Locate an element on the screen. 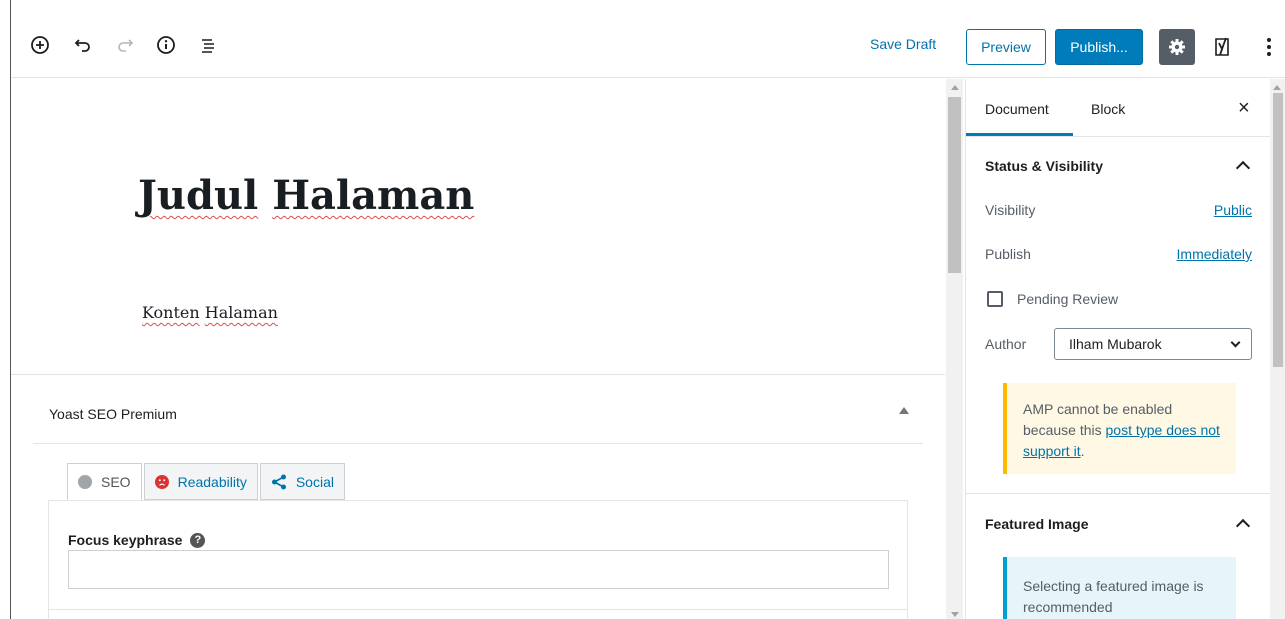  scroll-down-icon is located at coordinates (955, 614).